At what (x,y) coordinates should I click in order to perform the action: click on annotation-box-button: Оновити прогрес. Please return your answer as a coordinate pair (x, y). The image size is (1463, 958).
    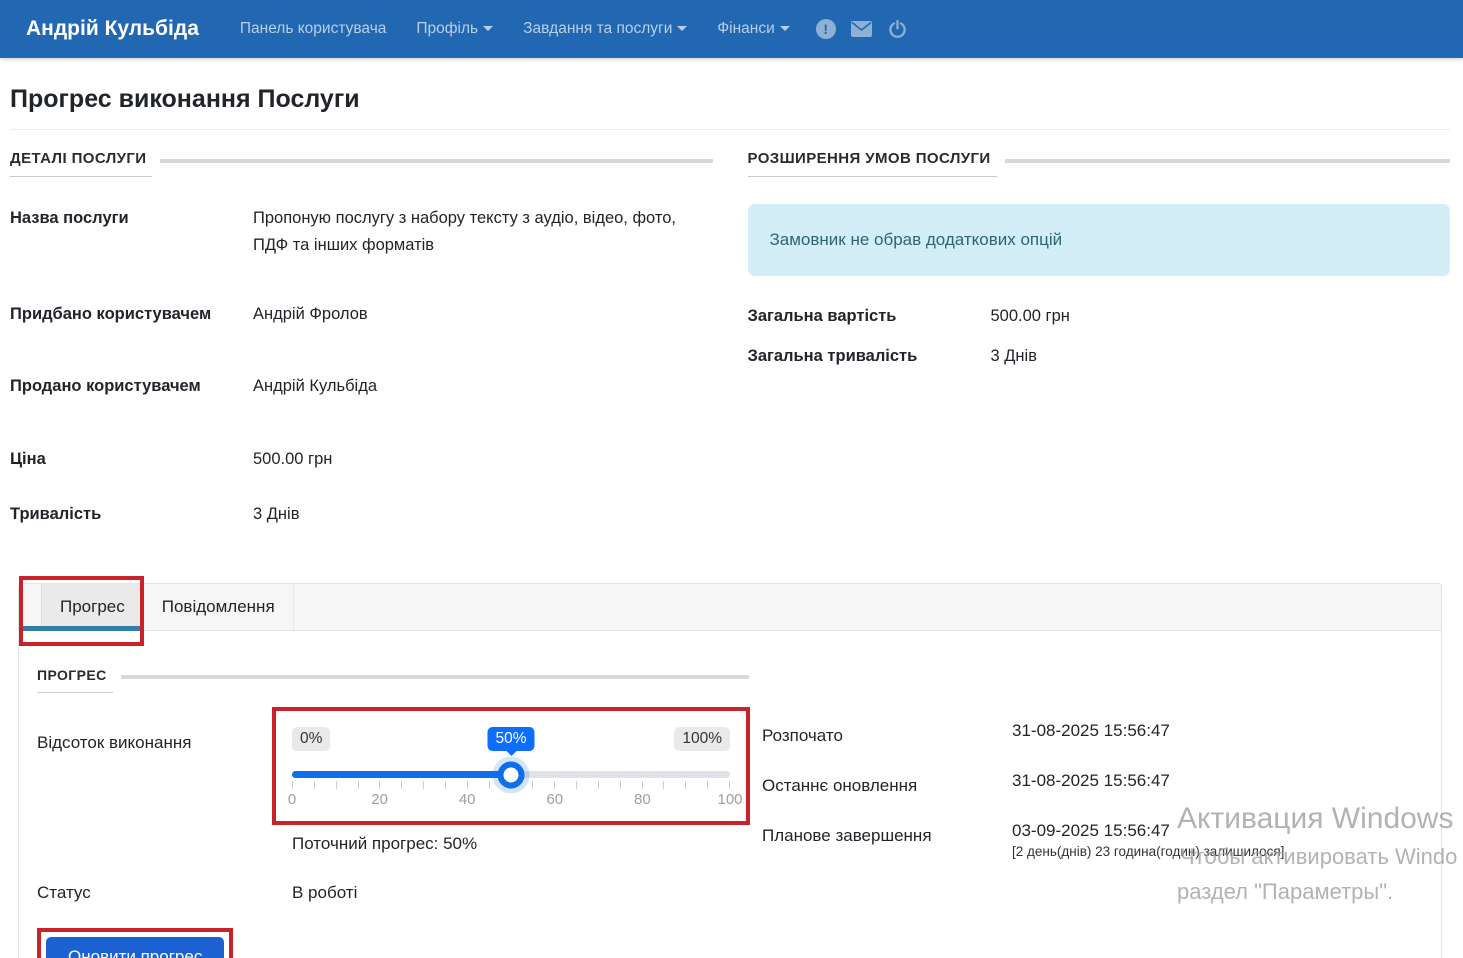
    Looking at the image, I should click on (135, 943).